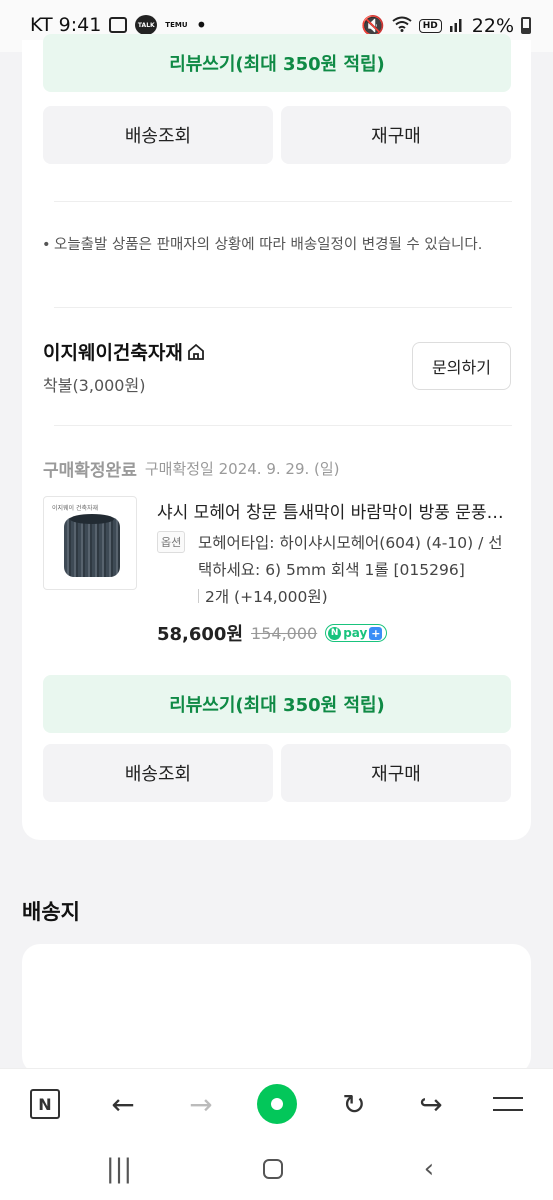 The width and height of the screenshot is (553, 1200). I want to click on shipping-section-title: 배송지, so click(51, 912).